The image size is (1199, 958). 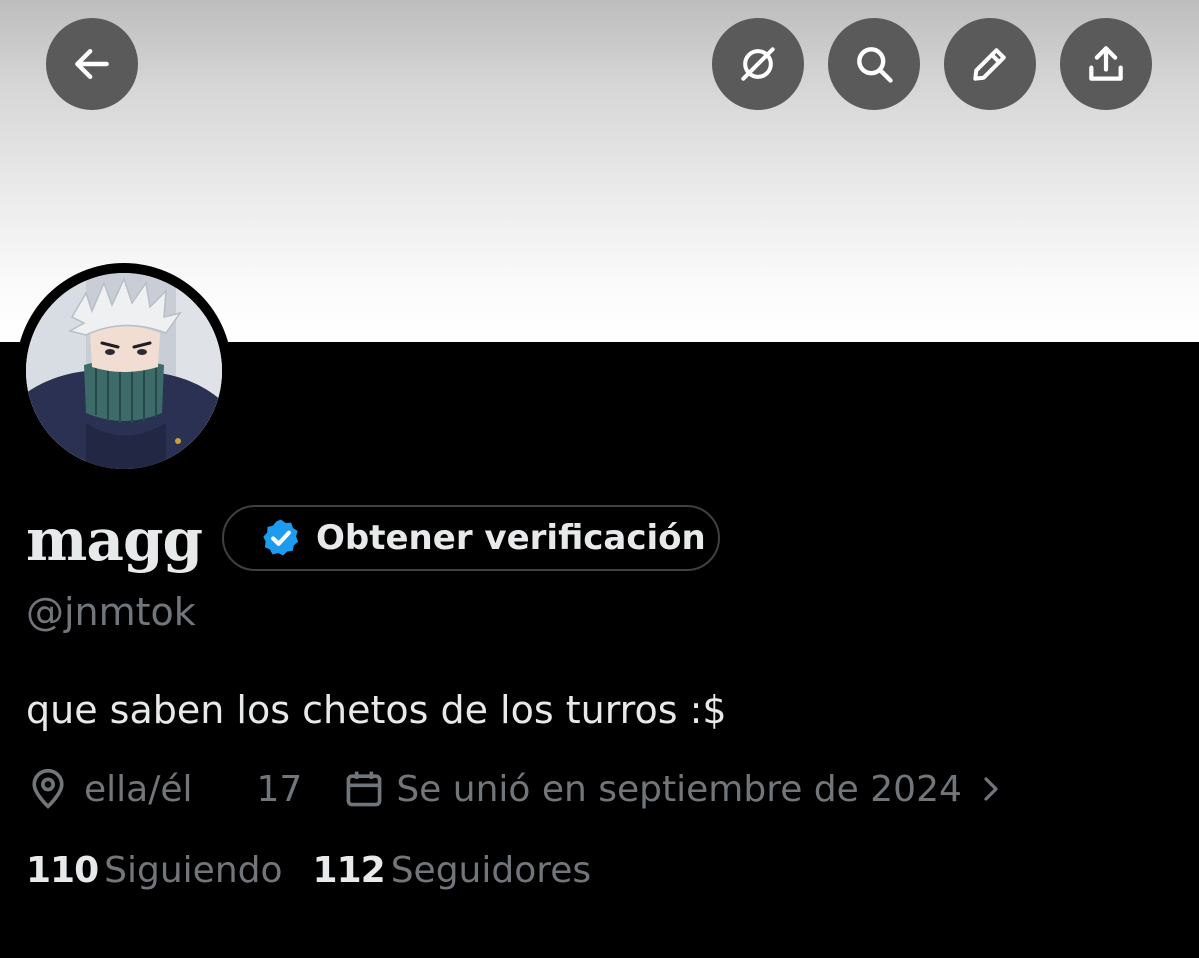 I want to click on follow-stats: 110 Siguiendo 112 Seguidores, so click(x=323, y=870).